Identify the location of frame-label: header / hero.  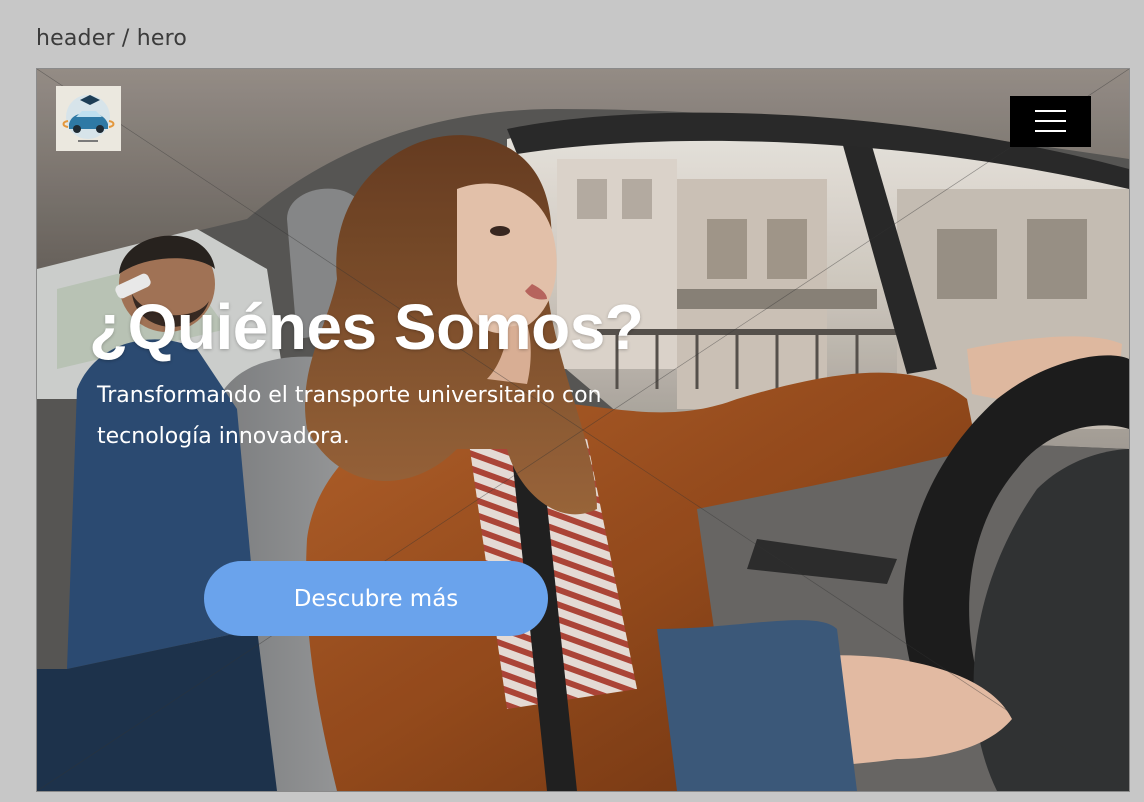
(112, 38).